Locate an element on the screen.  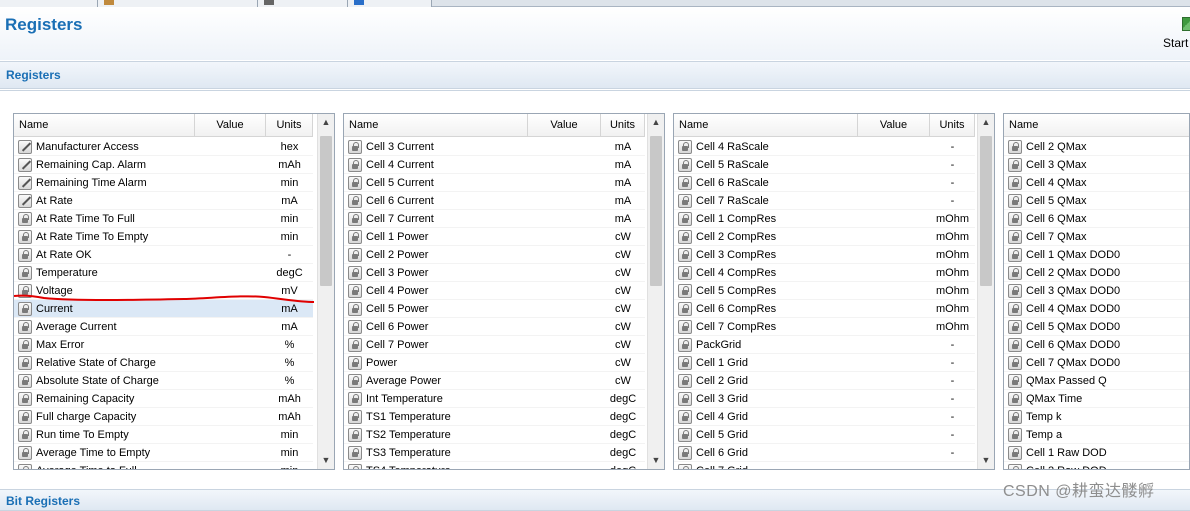
table-row: Cell 6 CompRes mOhm is located at coordinates (824, 309).